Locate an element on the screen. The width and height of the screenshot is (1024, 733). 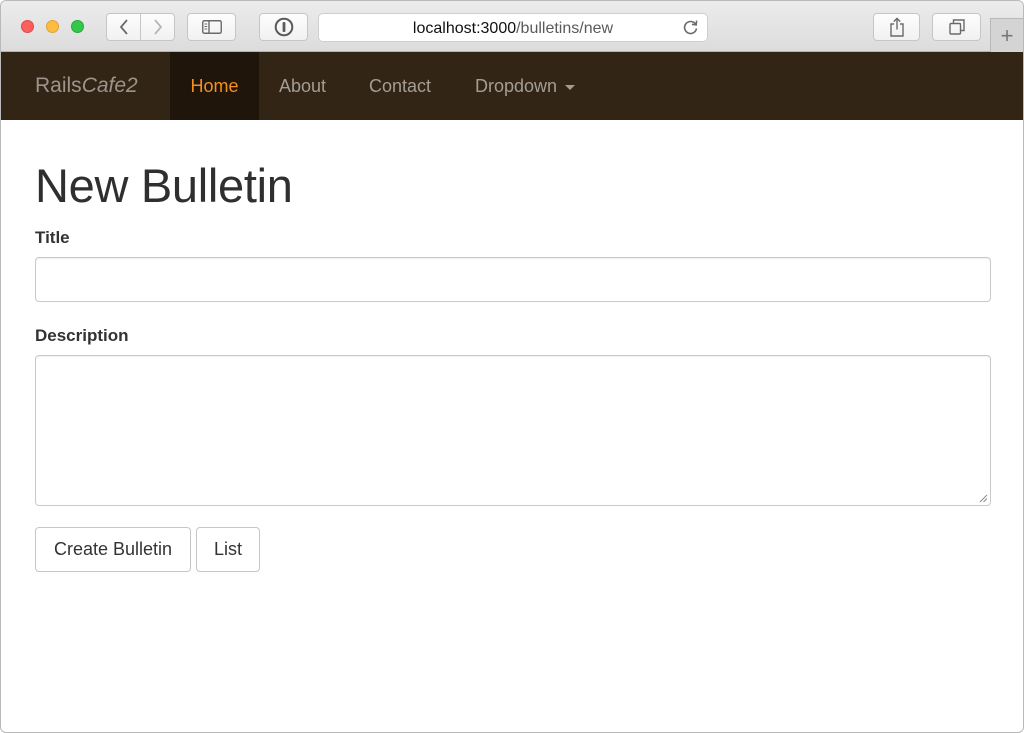
chevron-left-icon is located at coordinates (123, 27).